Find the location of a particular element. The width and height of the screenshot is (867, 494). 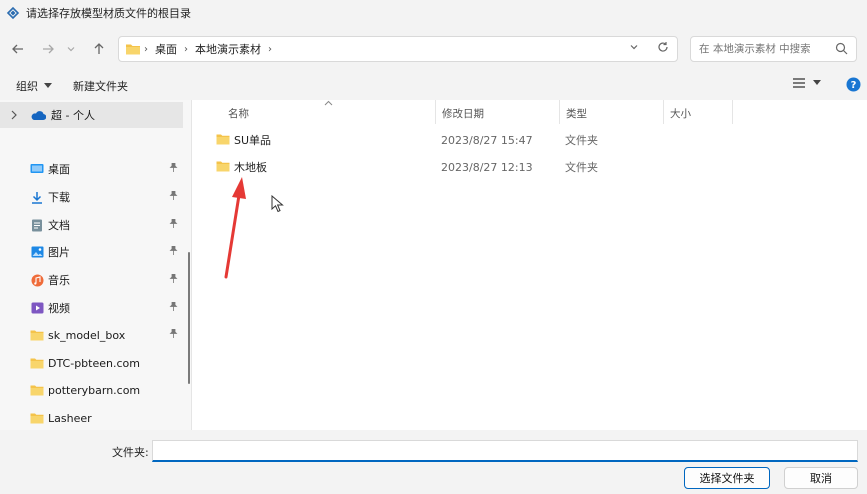

help-button: ? is located at coordinates (853, 84).